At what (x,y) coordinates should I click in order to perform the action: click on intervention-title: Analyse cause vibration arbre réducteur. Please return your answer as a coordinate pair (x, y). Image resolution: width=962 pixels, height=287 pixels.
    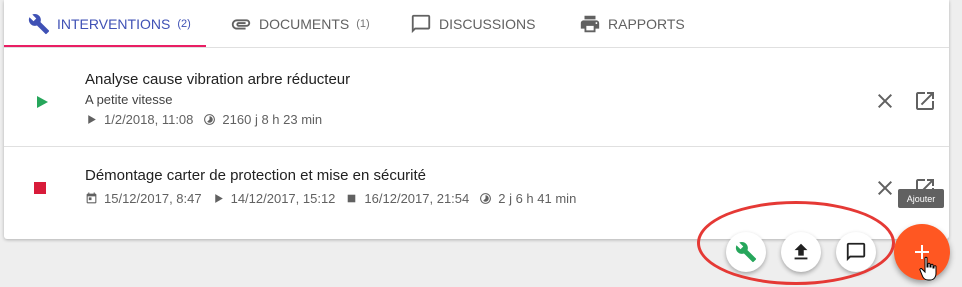
    Looking at the image, I should click on (218, 79).